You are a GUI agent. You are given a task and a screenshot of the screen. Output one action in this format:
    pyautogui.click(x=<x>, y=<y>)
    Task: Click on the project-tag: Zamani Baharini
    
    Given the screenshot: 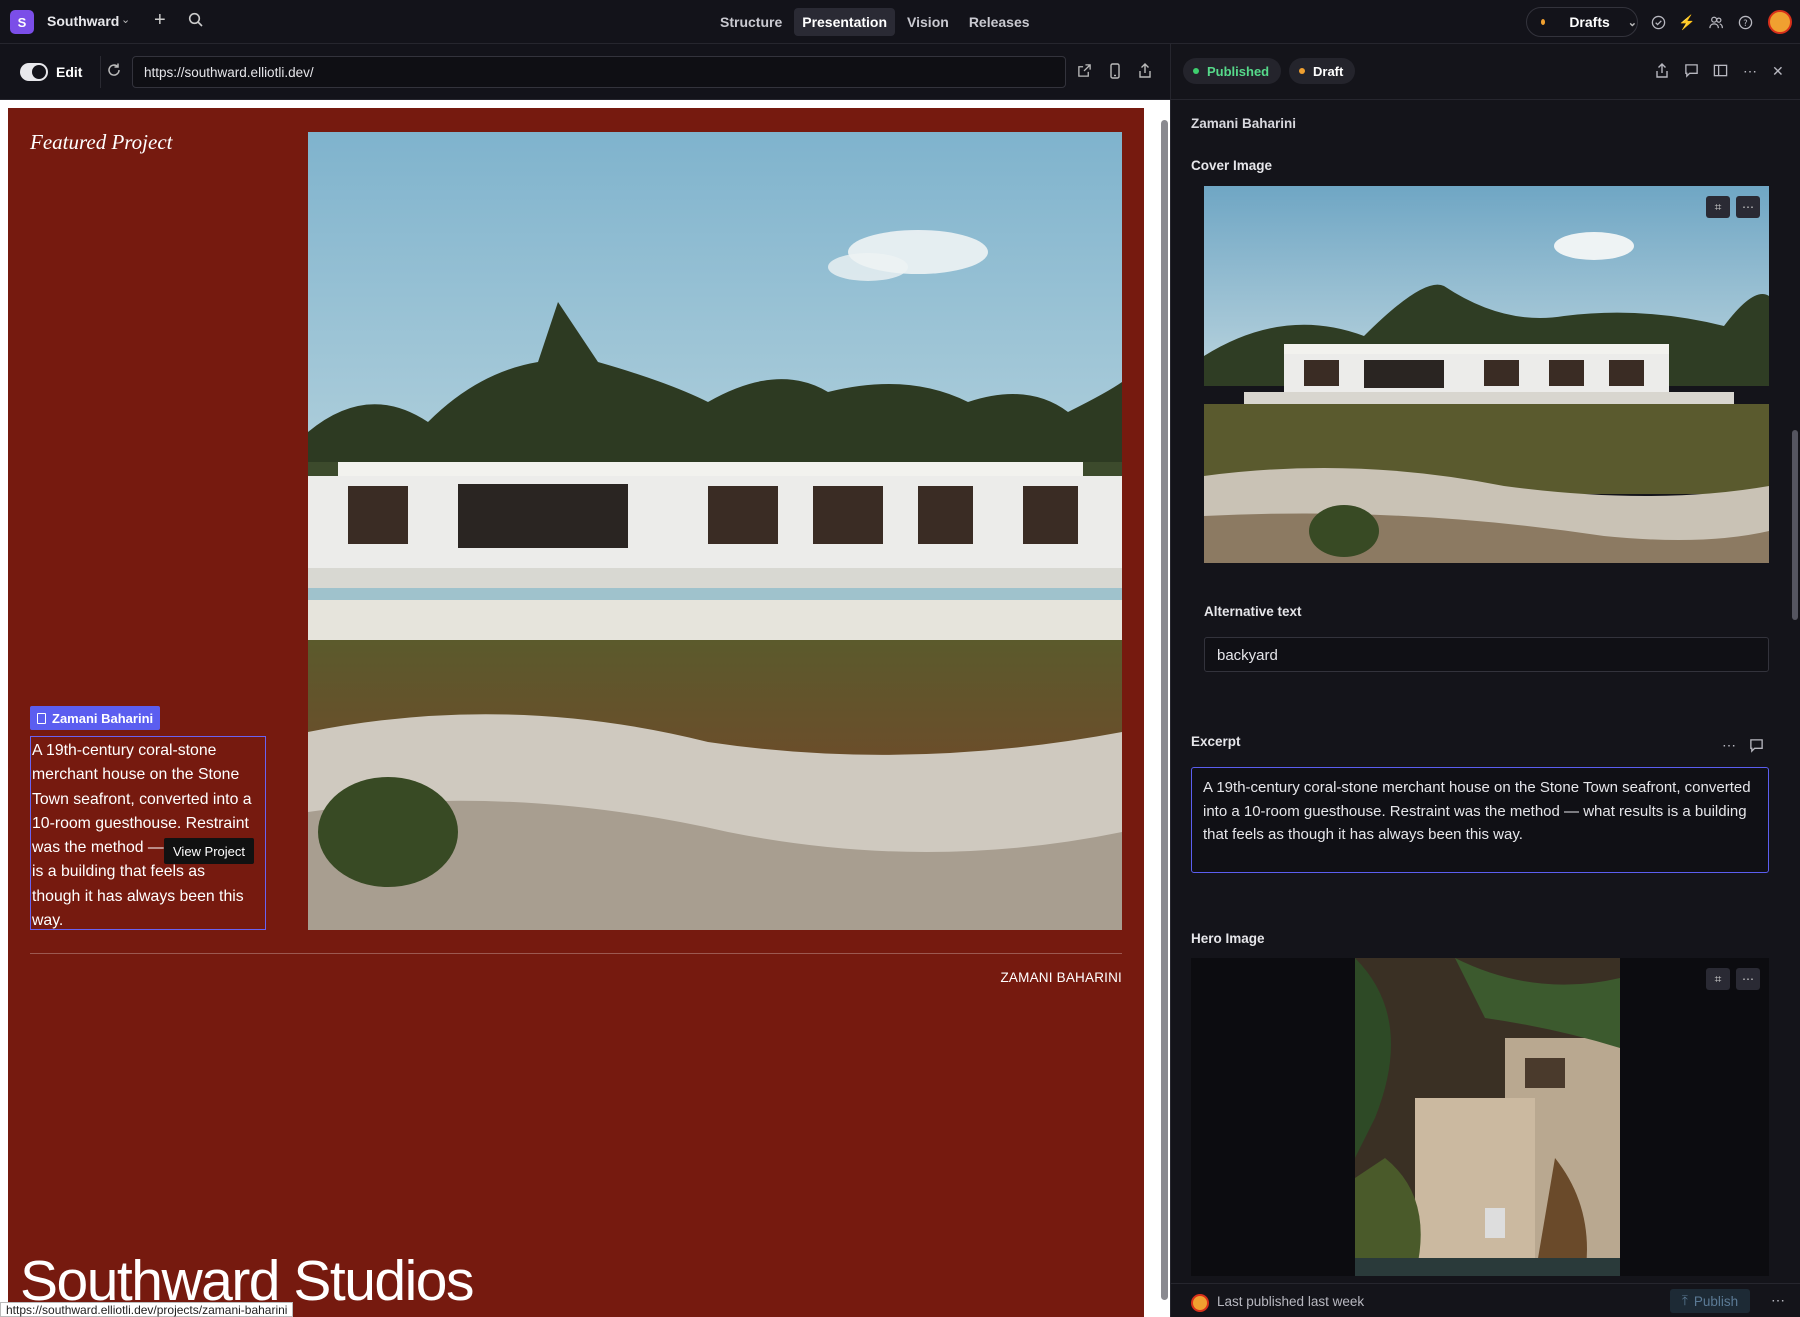 What is the action you would take?
    pyautogui.click(x=95, y=718)
    